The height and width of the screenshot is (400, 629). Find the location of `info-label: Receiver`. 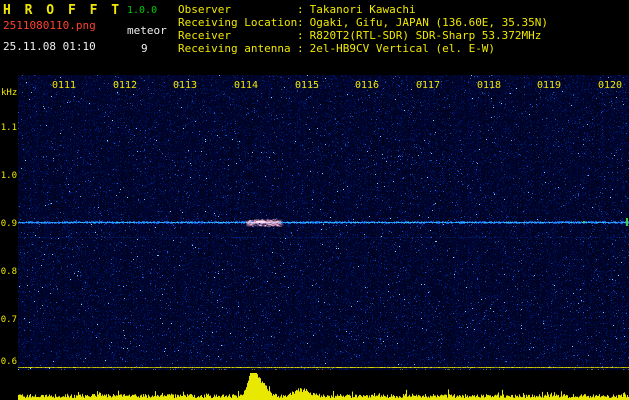

info-label: Receiver is located at coordinates (204, 35).